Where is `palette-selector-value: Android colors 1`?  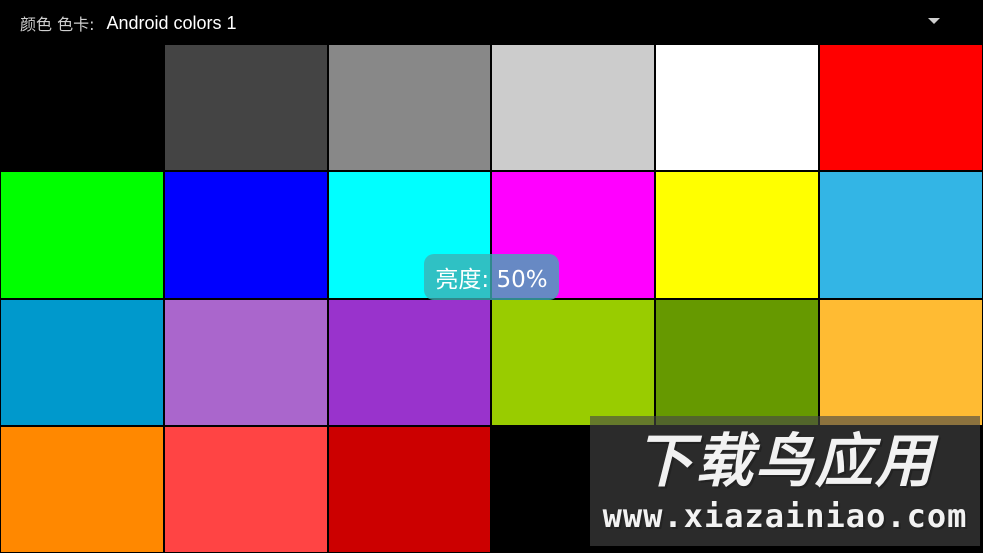 palette-selector-value: Android colors 1 is located at coordinates (171, 23).